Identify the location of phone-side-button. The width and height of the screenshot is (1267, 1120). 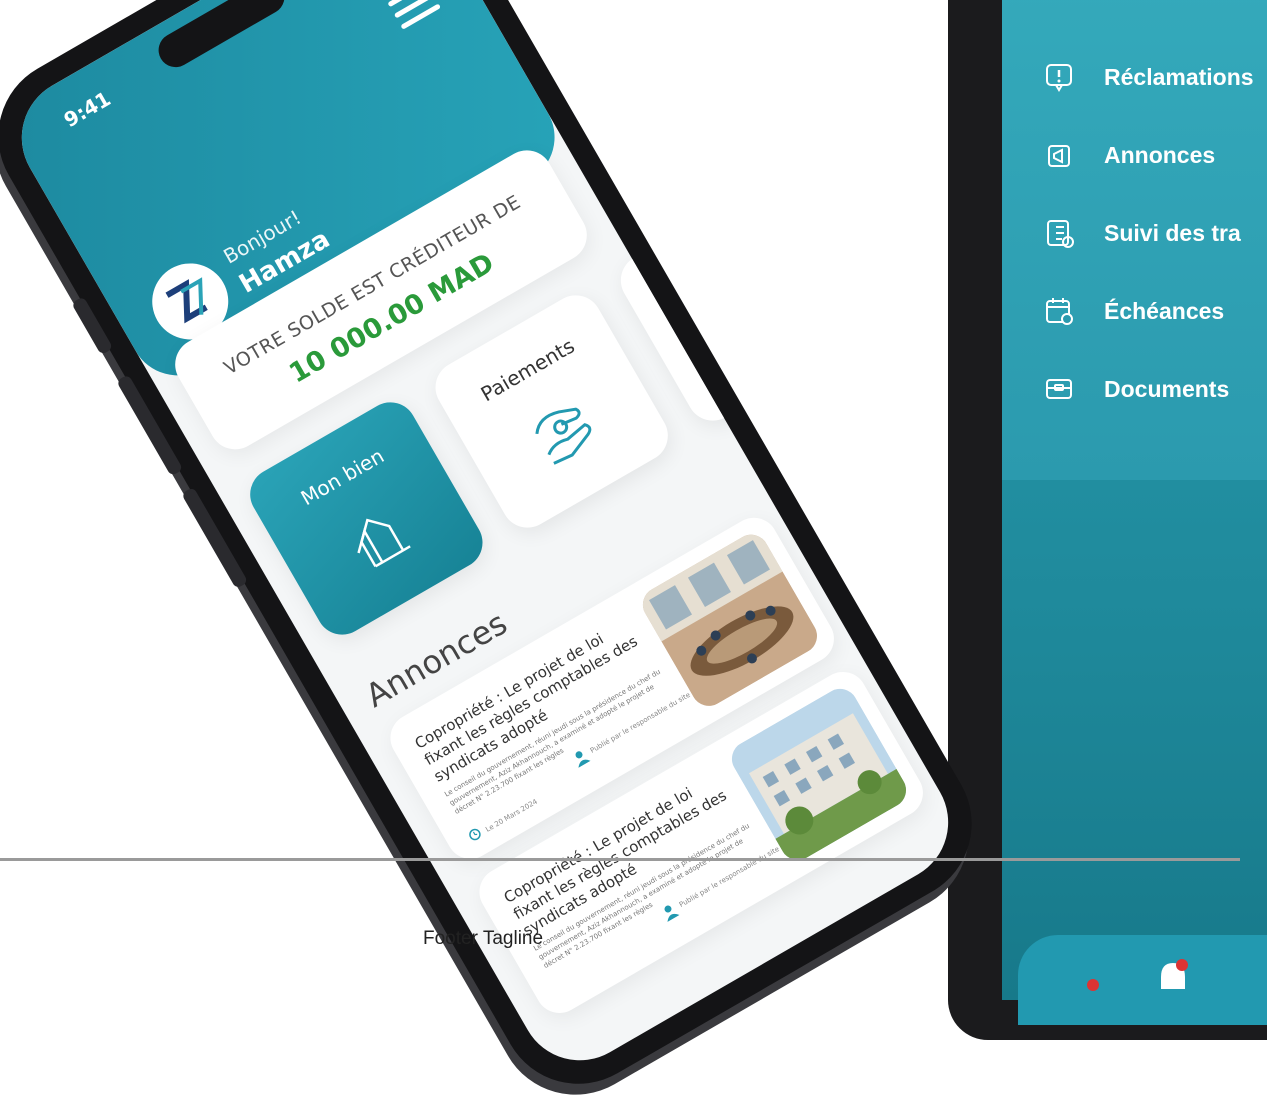
(92, 326).